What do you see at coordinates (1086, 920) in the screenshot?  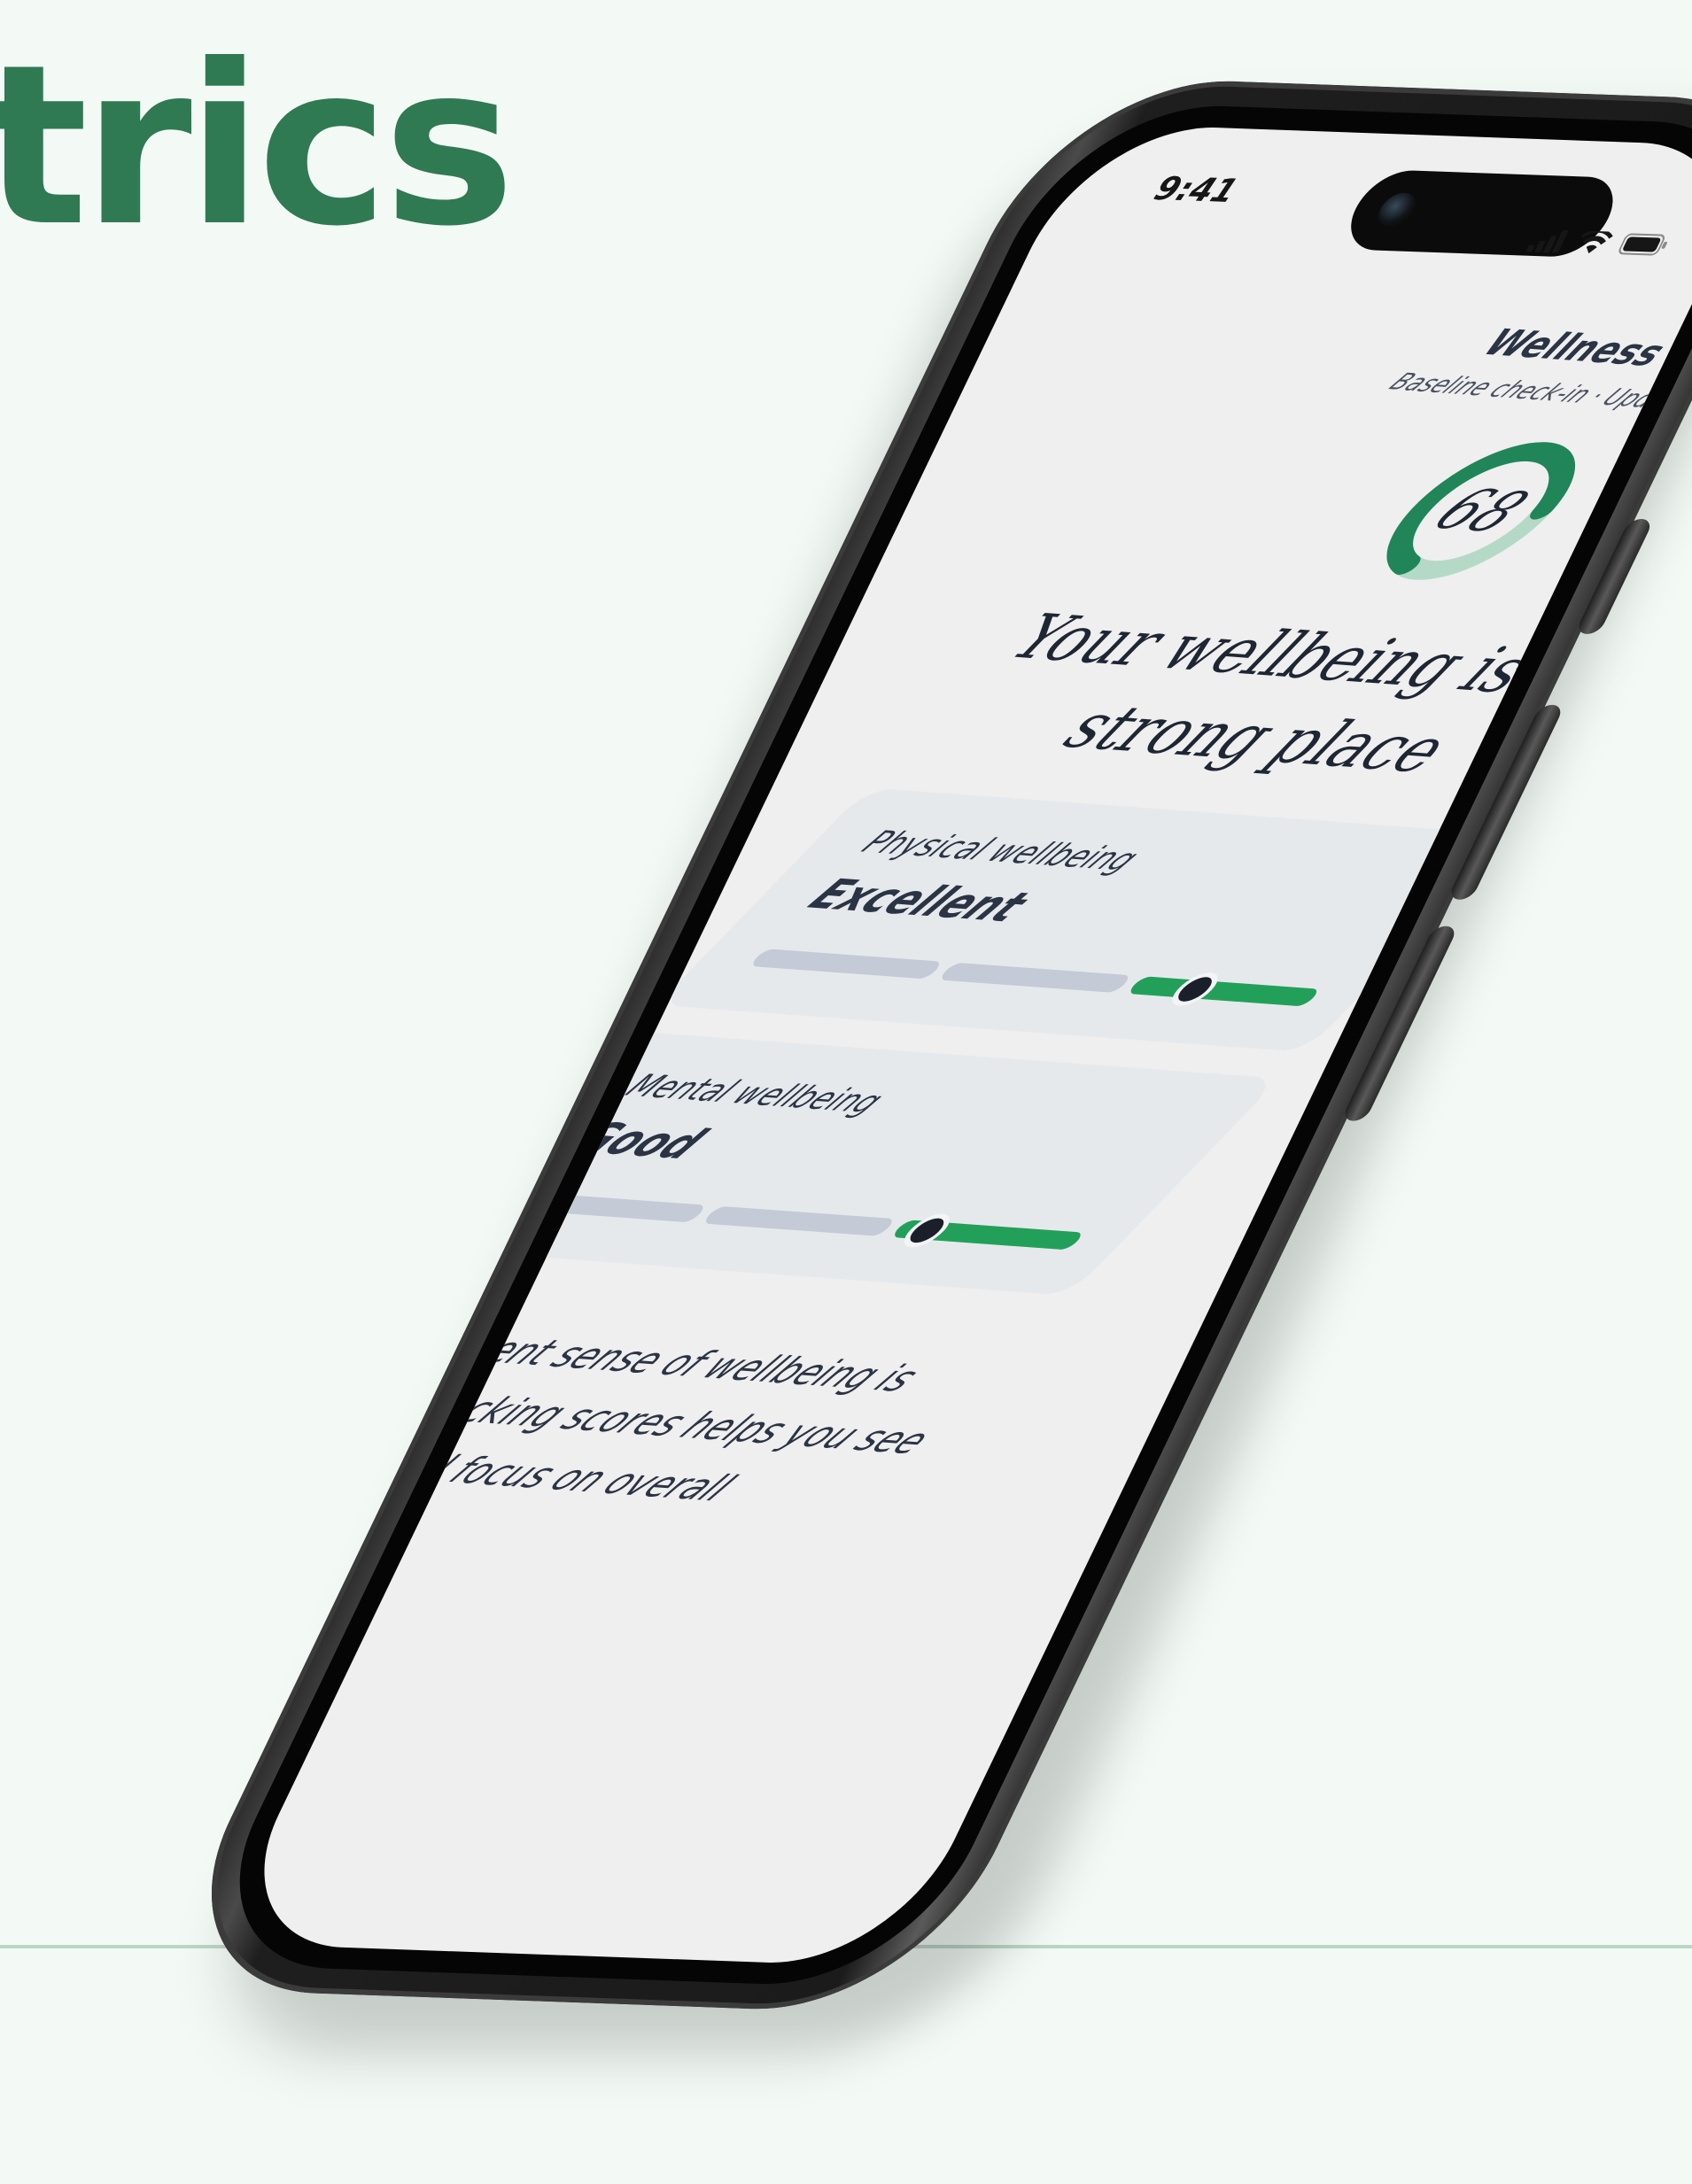 I see `physical-wellbeing-card: Physical wellbeing Excellent` at bounding box center [1086, 920].